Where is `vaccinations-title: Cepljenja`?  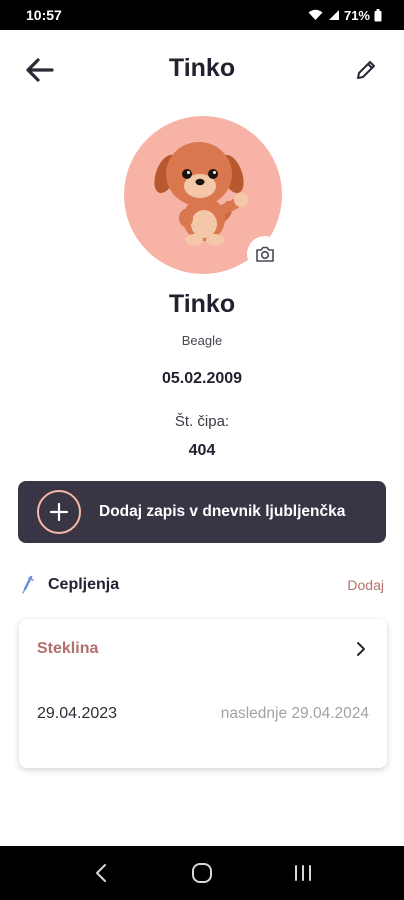
vaccinations-title: Cepljenja is located at coordinates (84, 584).